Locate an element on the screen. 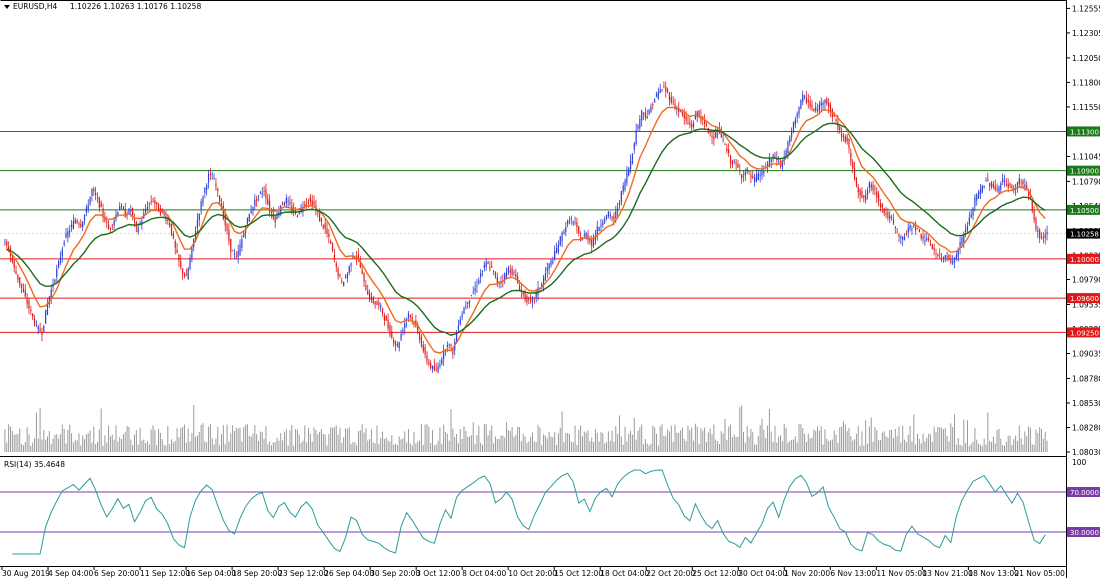 Image resolution: width=1100 pixels, height=578 pixels. ohlc-readout: 1.10226 1.10263 1.10176 1.10258 is located at coordinates (135, 6).